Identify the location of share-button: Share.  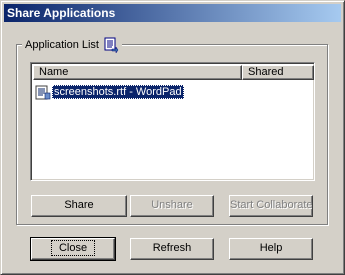
(79, 206).